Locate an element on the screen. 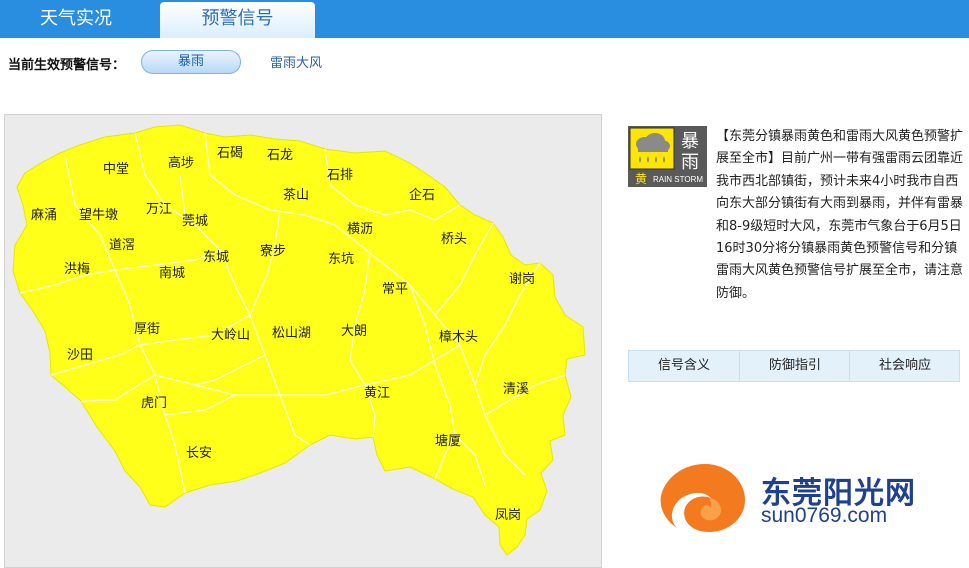  town-label: 沙田 is located at coordinates (80, 355).